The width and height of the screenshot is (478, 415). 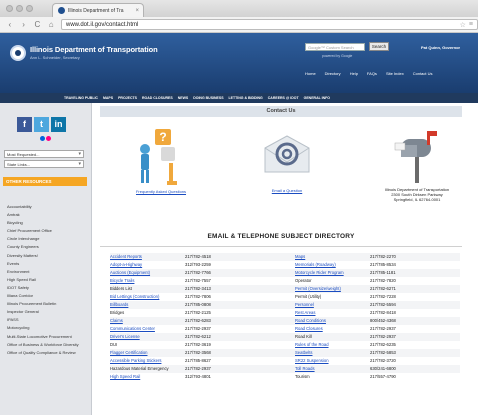 What do you see at coordinates (43, 312) in the screenshot?
I see `sidebar-resource-link: Inspector General` at bounding box center [43, 312].